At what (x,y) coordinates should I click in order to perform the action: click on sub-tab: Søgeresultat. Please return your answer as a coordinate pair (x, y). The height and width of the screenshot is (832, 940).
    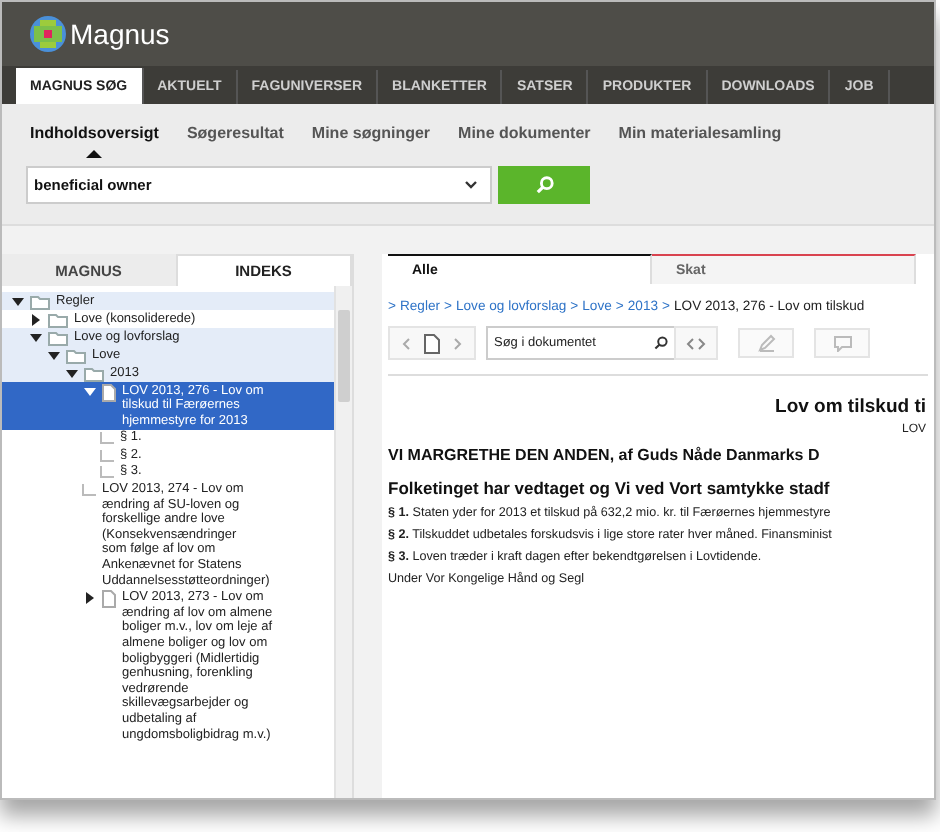
    Looking at the image, I should click on (235, 133).